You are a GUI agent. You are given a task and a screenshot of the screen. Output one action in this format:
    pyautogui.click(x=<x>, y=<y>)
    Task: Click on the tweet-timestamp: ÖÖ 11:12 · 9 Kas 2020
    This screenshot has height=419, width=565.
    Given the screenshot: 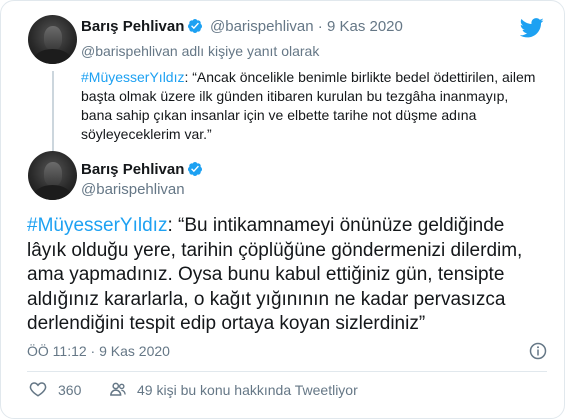 What is the action you would take?
    pyautogui.click(x=98, y=351)
    